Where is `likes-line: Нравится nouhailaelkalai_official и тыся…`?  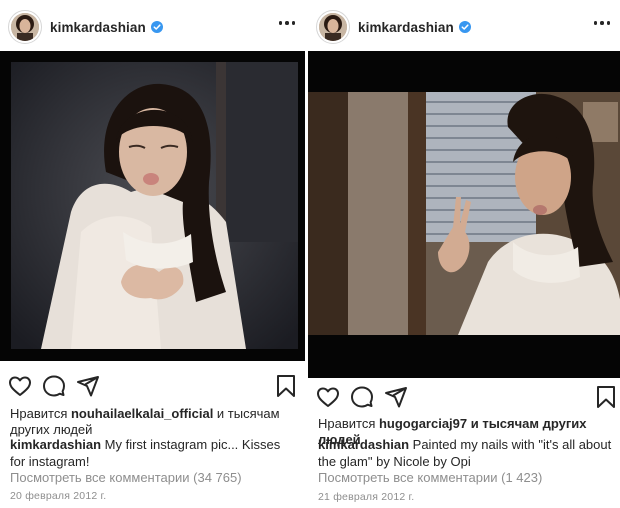 likes-line: Нравится nouhailaelkalai_official и тыся… is located at coordinates (153, 422).